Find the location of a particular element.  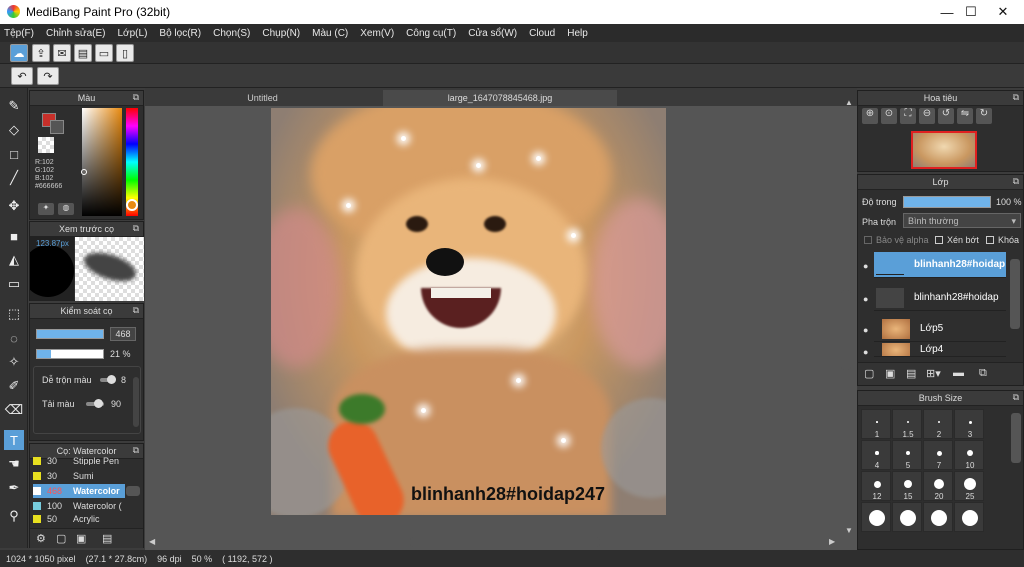

select-pen-icon: ✐ is located at coordinates (14, 386).